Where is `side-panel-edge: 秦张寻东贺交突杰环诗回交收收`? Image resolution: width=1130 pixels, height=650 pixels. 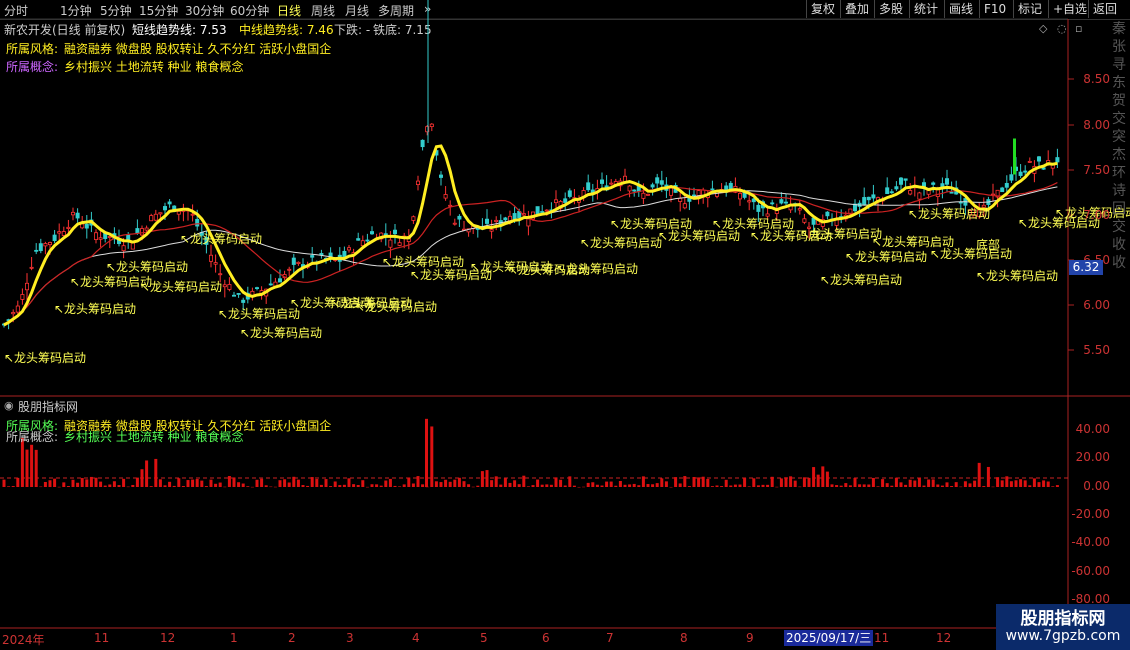 side-panel-edge: 秦张寻东贺交突杰环诗回交收收 is located at coordinates (1119, 210).